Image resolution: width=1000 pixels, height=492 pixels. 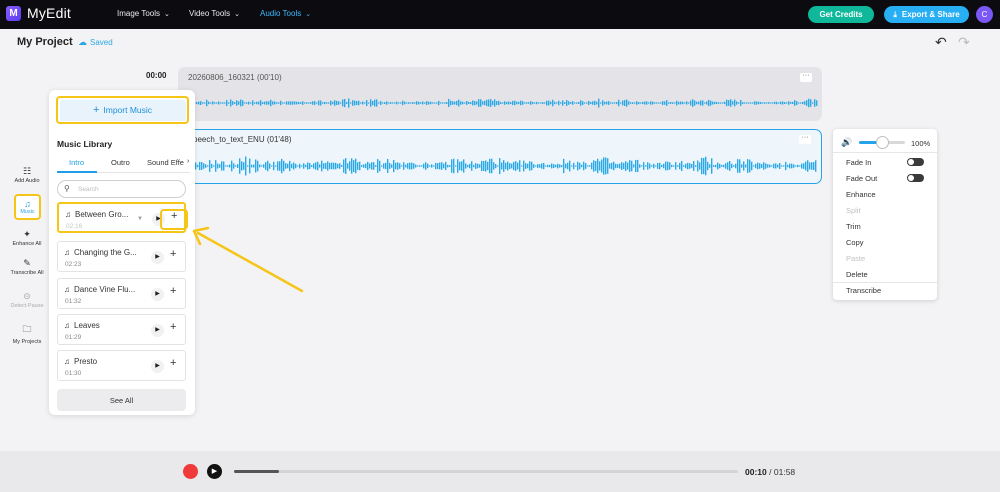 What do you see at coordinates (235, 77) in the screenshot?
I see `track-title: 20260806_160321 (00'10)` at bounding box center [235, 77].